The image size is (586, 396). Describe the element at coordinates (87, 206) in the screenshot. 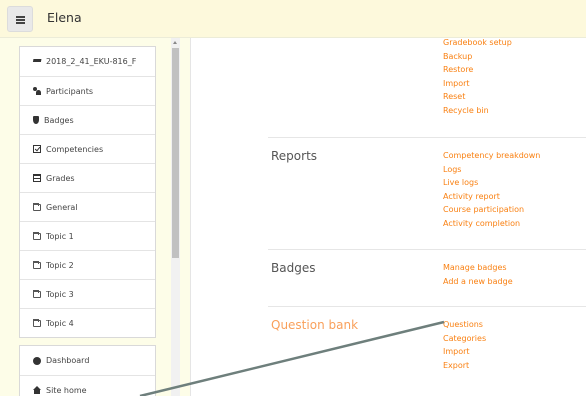

I see `nav-item-general: General` at that location.